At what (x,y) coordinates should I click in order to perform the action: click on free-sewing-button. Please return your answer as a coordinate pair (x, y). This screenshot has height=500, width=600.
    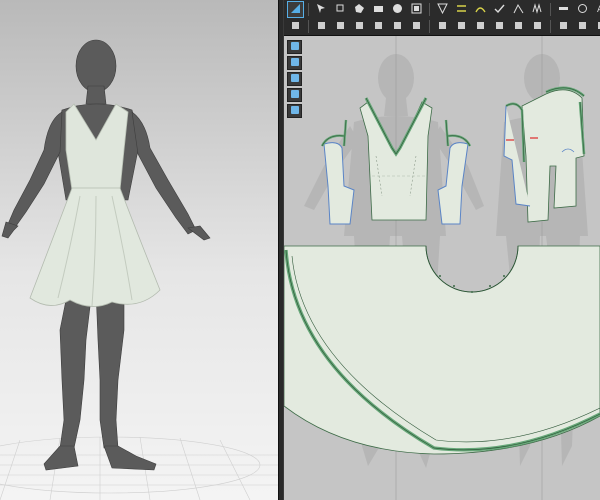
    Looking at the image, I should click on (480, 9).